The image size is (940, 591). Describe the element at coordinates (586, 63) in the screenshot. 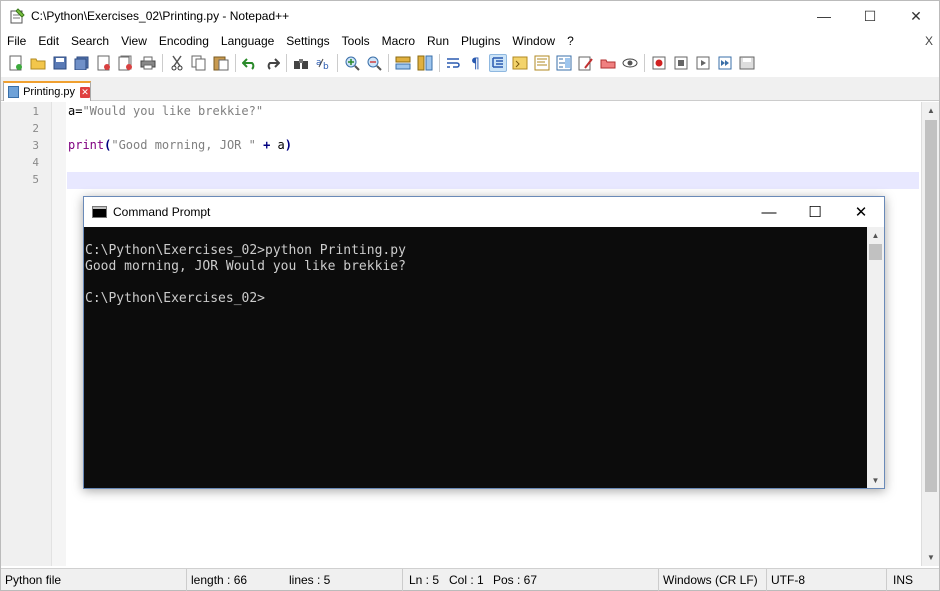

I see `folder-workspace-icon` at that location.